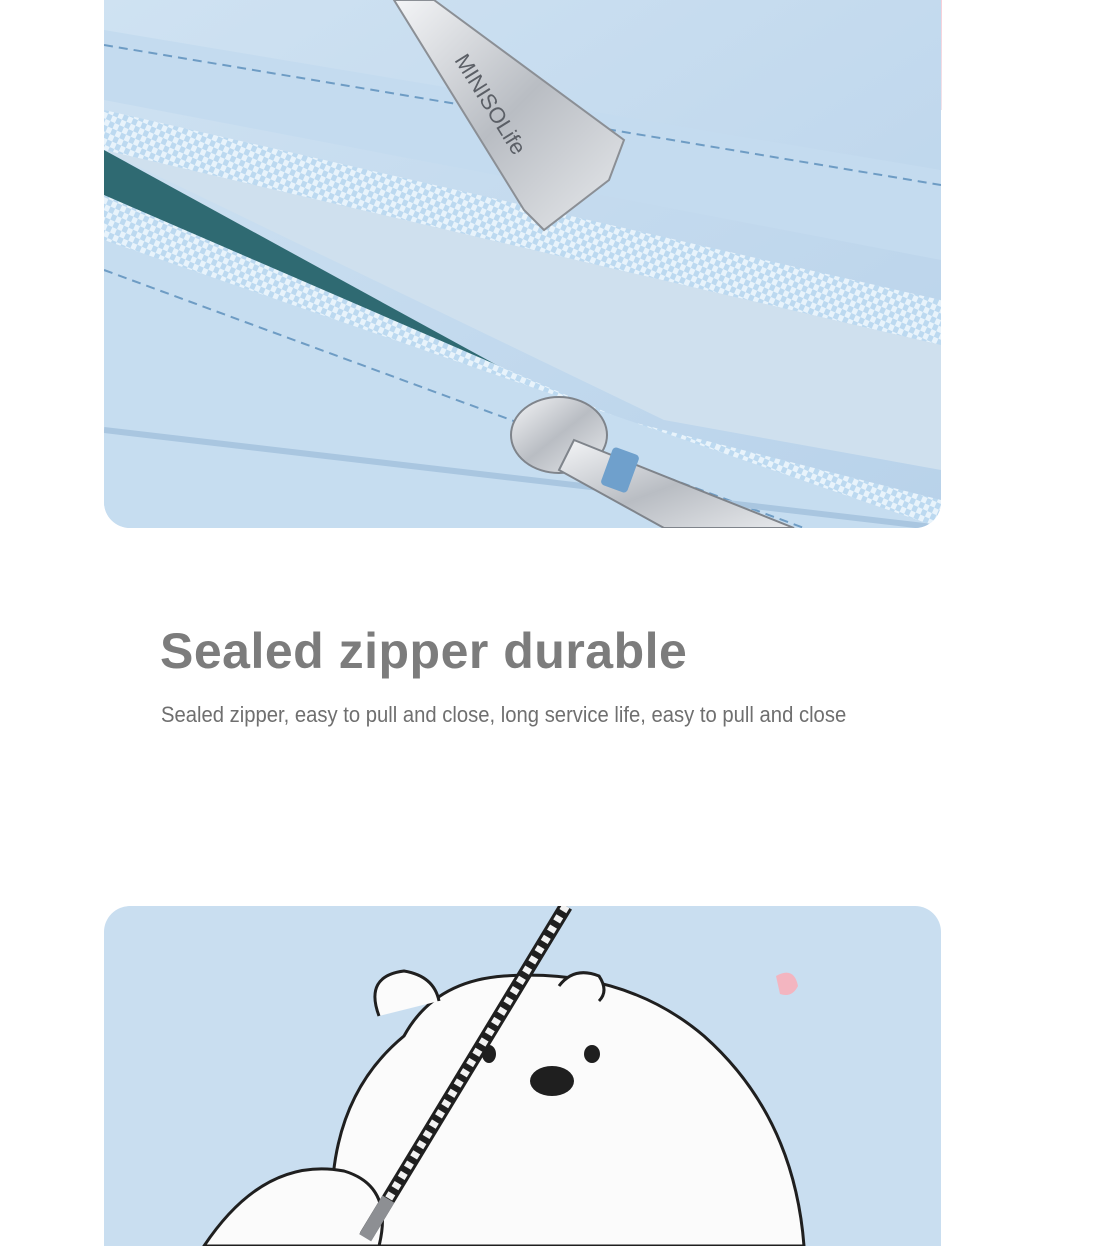  I want to click on bear-nose, so click(552, 1081).